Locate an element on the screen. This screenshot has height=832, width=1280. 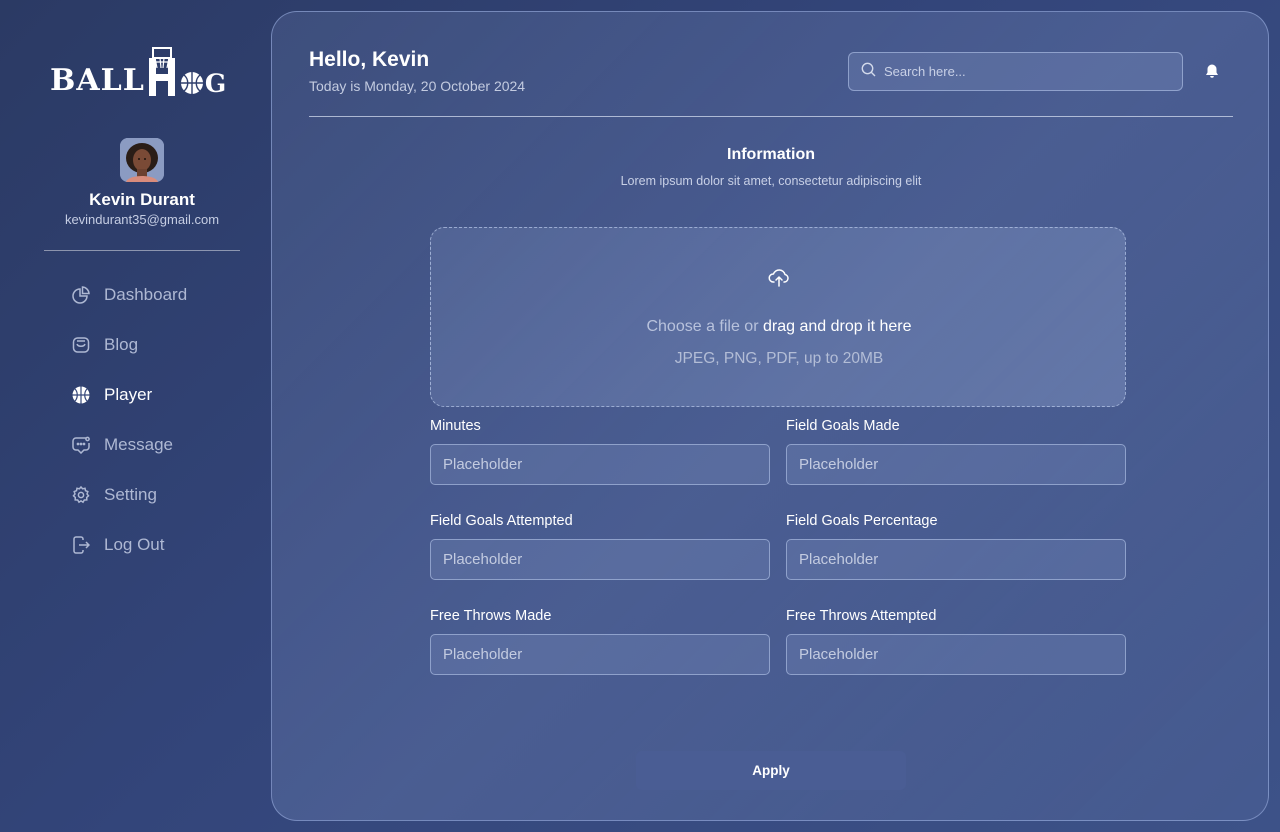
sidebar-item-dashboard: Dashboard is located at coordinates (129, 295).